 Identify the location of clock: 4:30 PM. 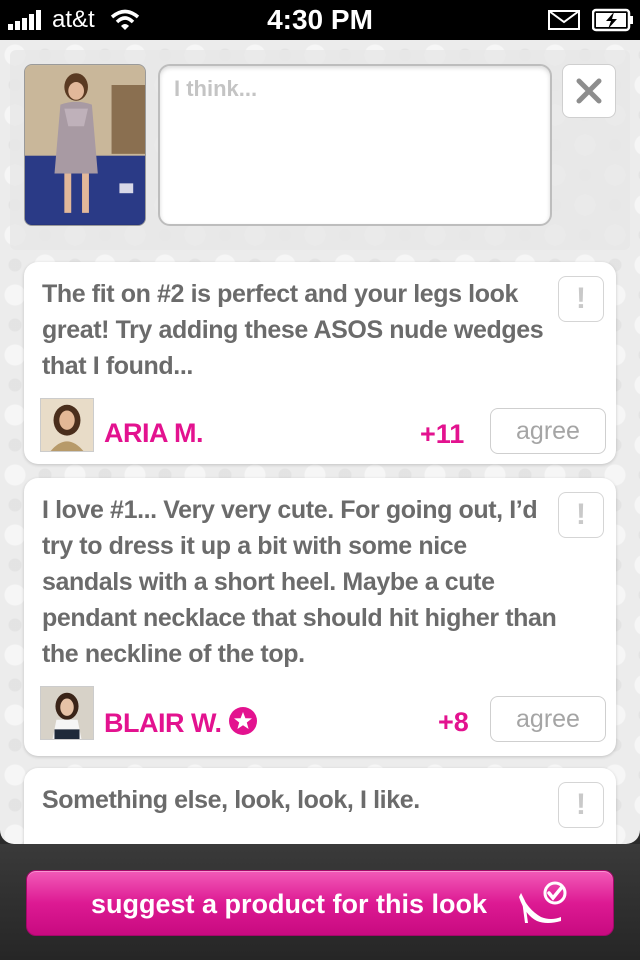
(320, 19).